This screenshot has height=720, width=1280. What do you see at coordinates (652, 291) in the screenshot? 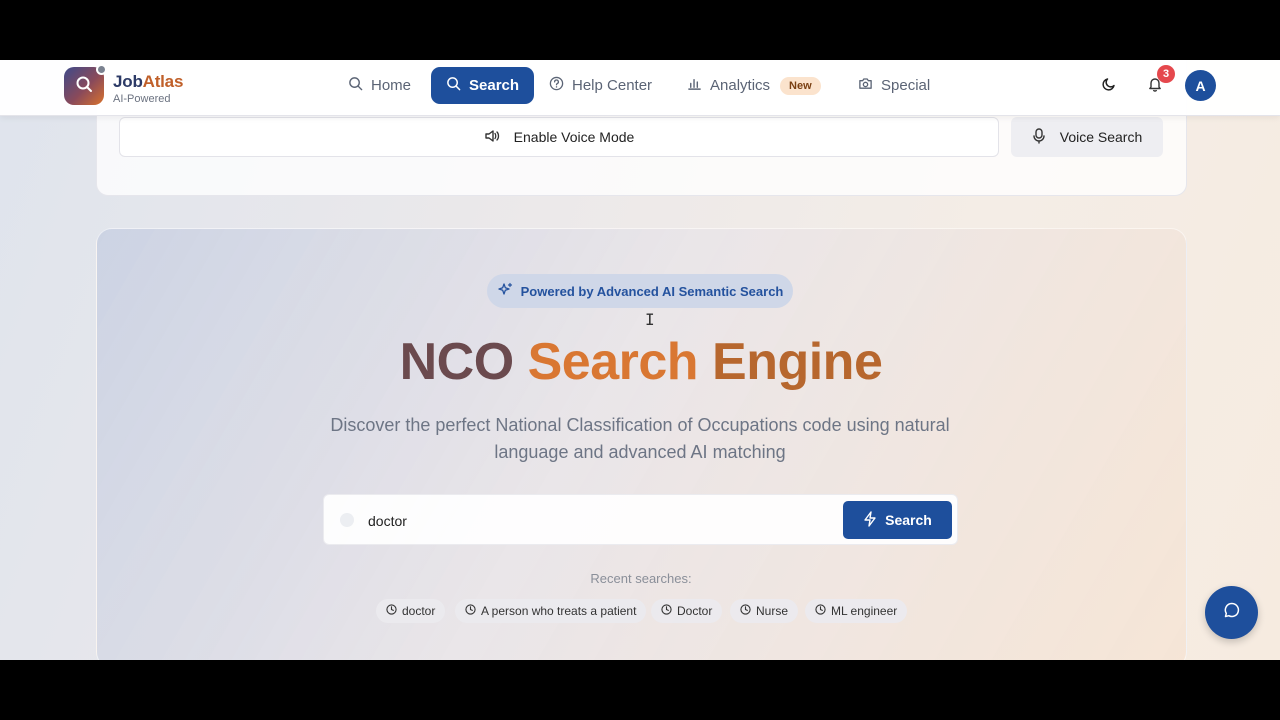
I see `pill-label: Powered by Advanced AI Semantic Search` at bounding box center [652, 291].